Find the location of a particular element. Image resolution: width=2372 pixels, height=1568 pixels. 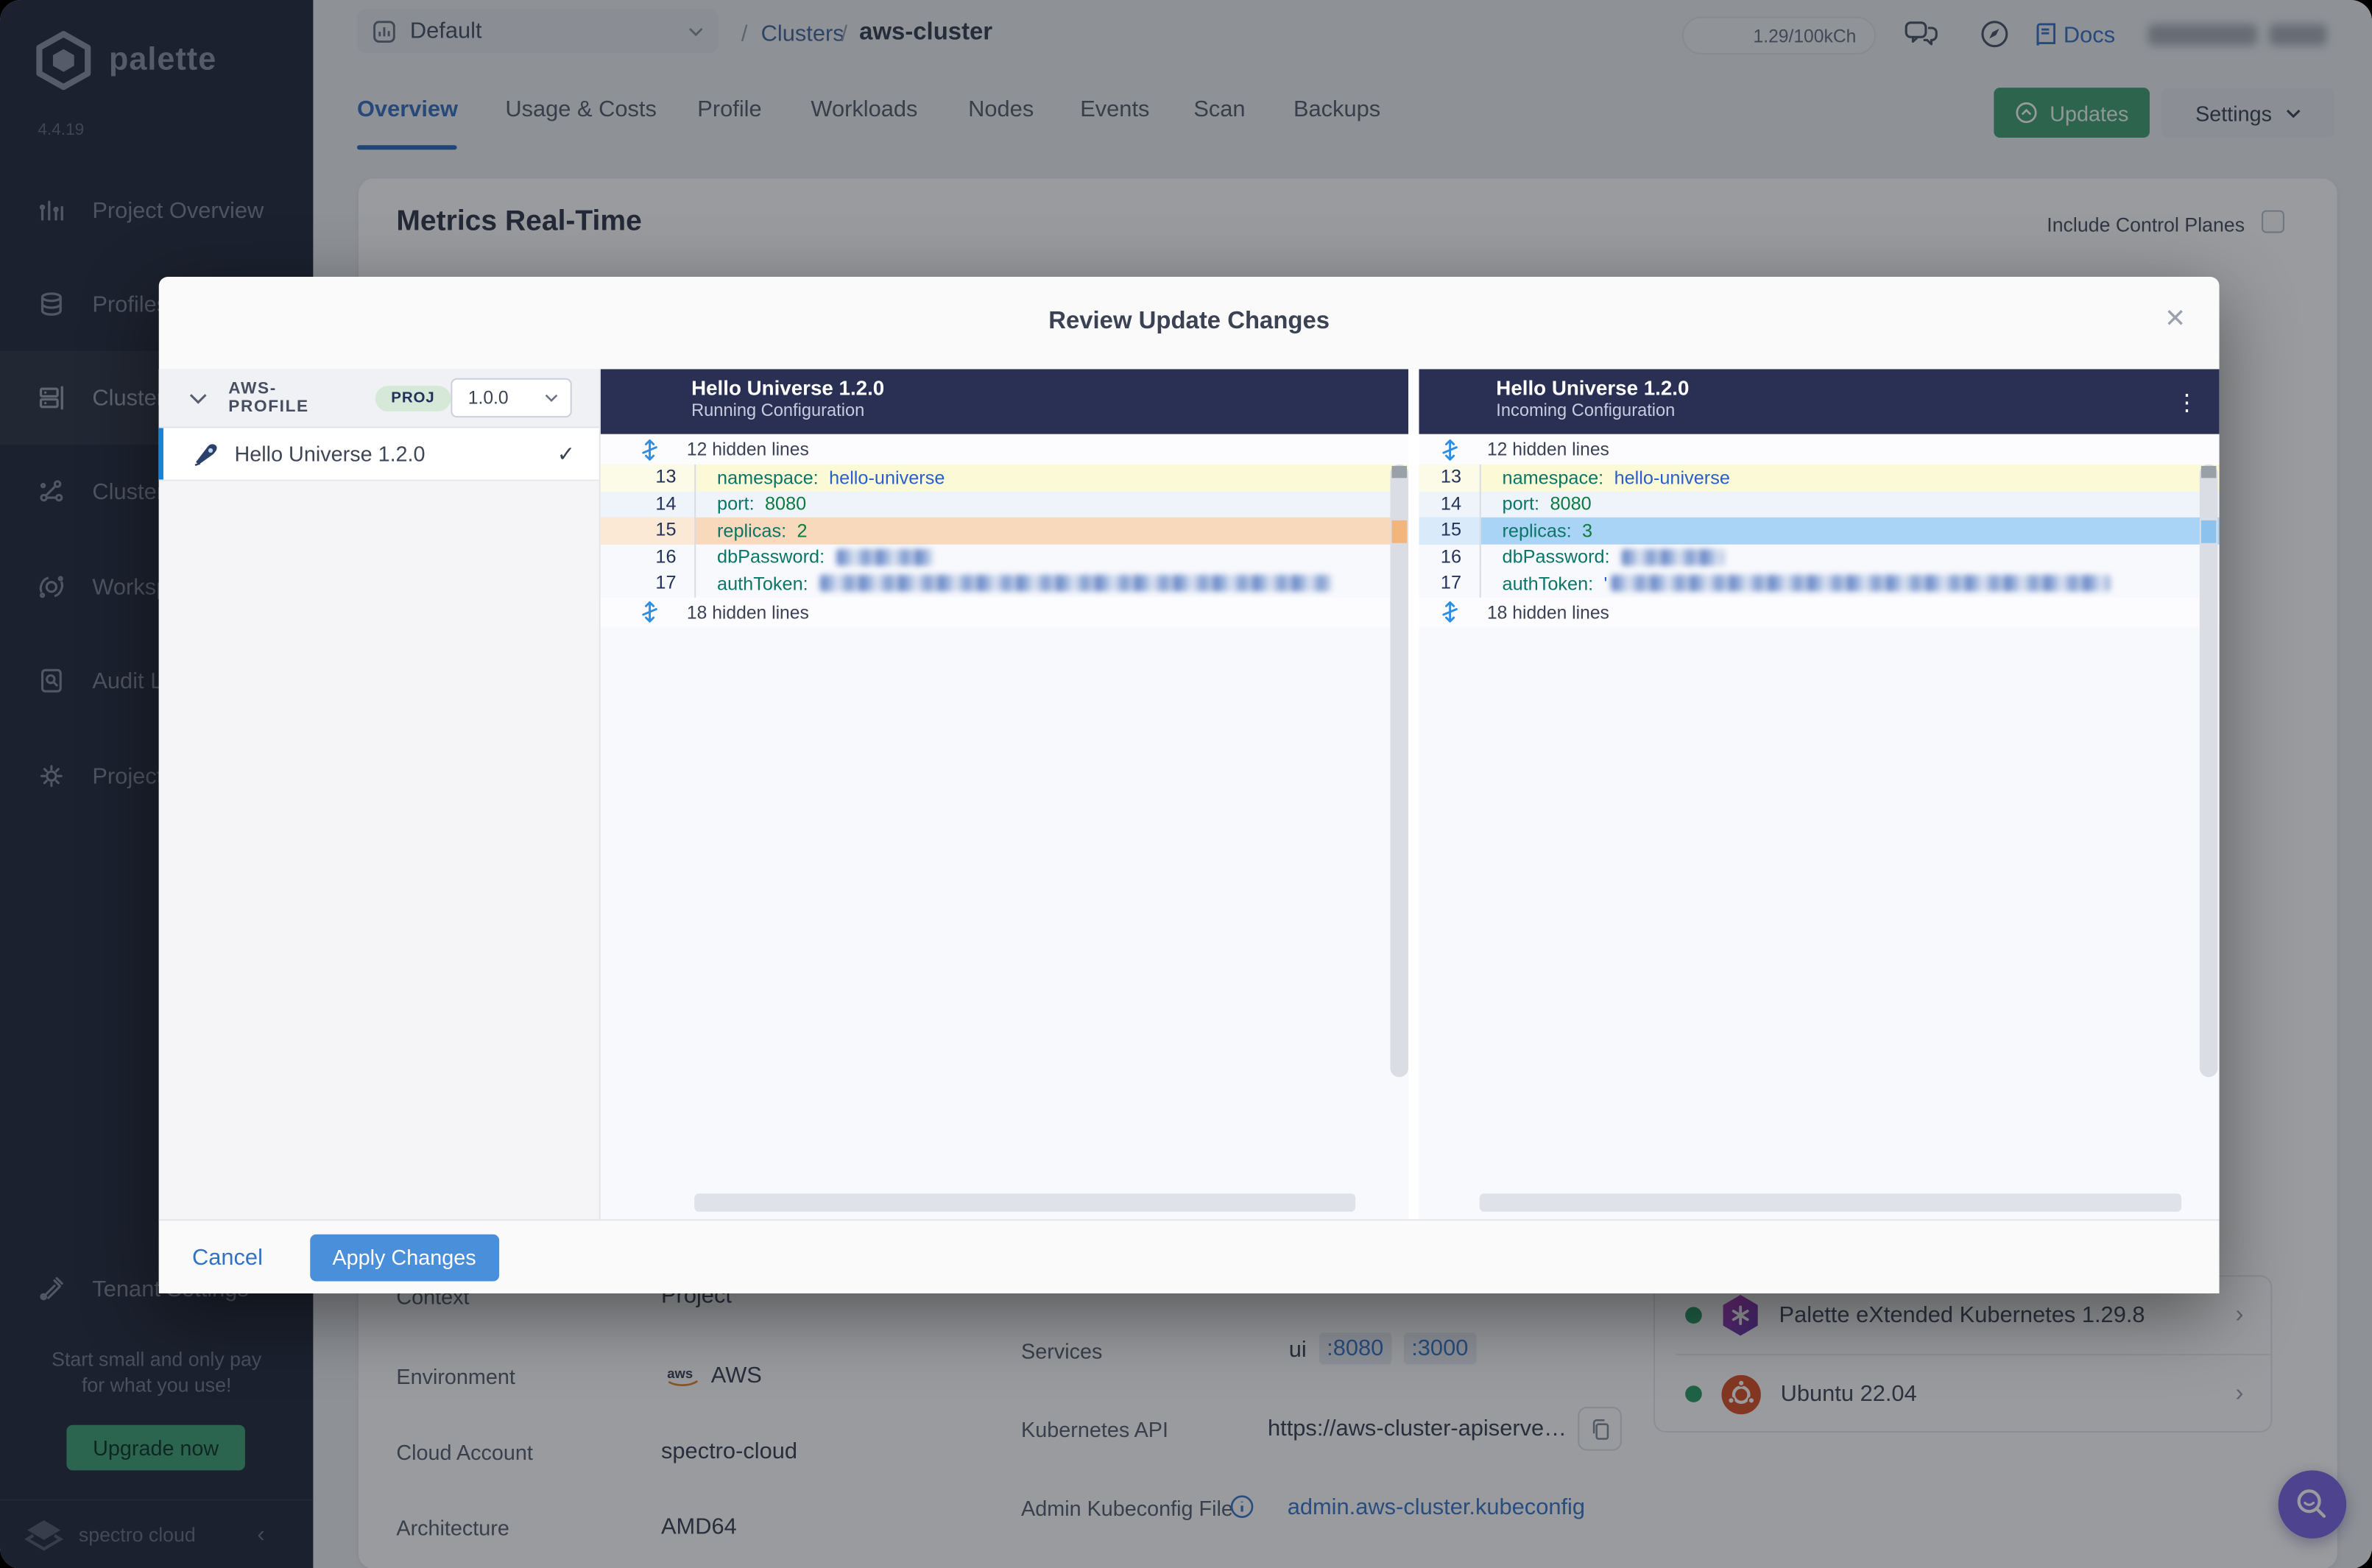

scroll-marker-removed is located at coordinates (1399, 531).